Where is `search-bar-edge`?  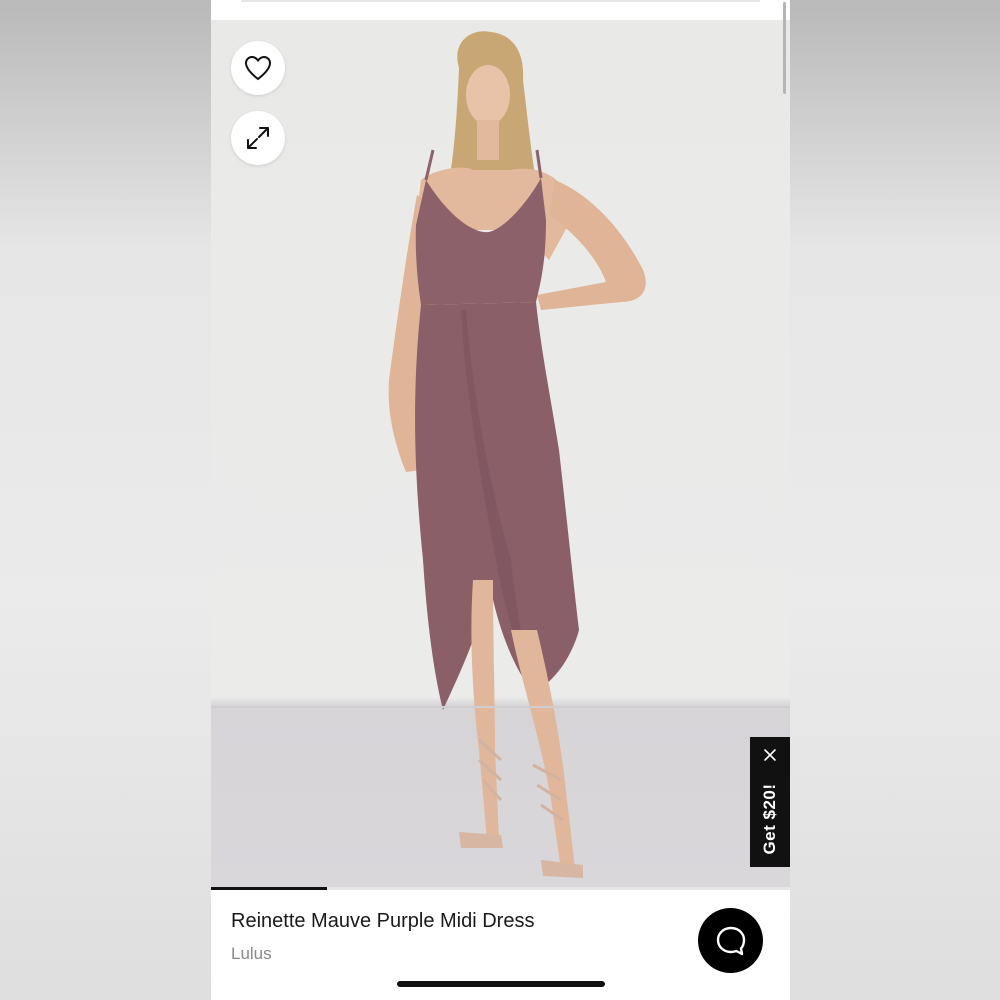 search-bar-edge is located at coordinates (500, 1).